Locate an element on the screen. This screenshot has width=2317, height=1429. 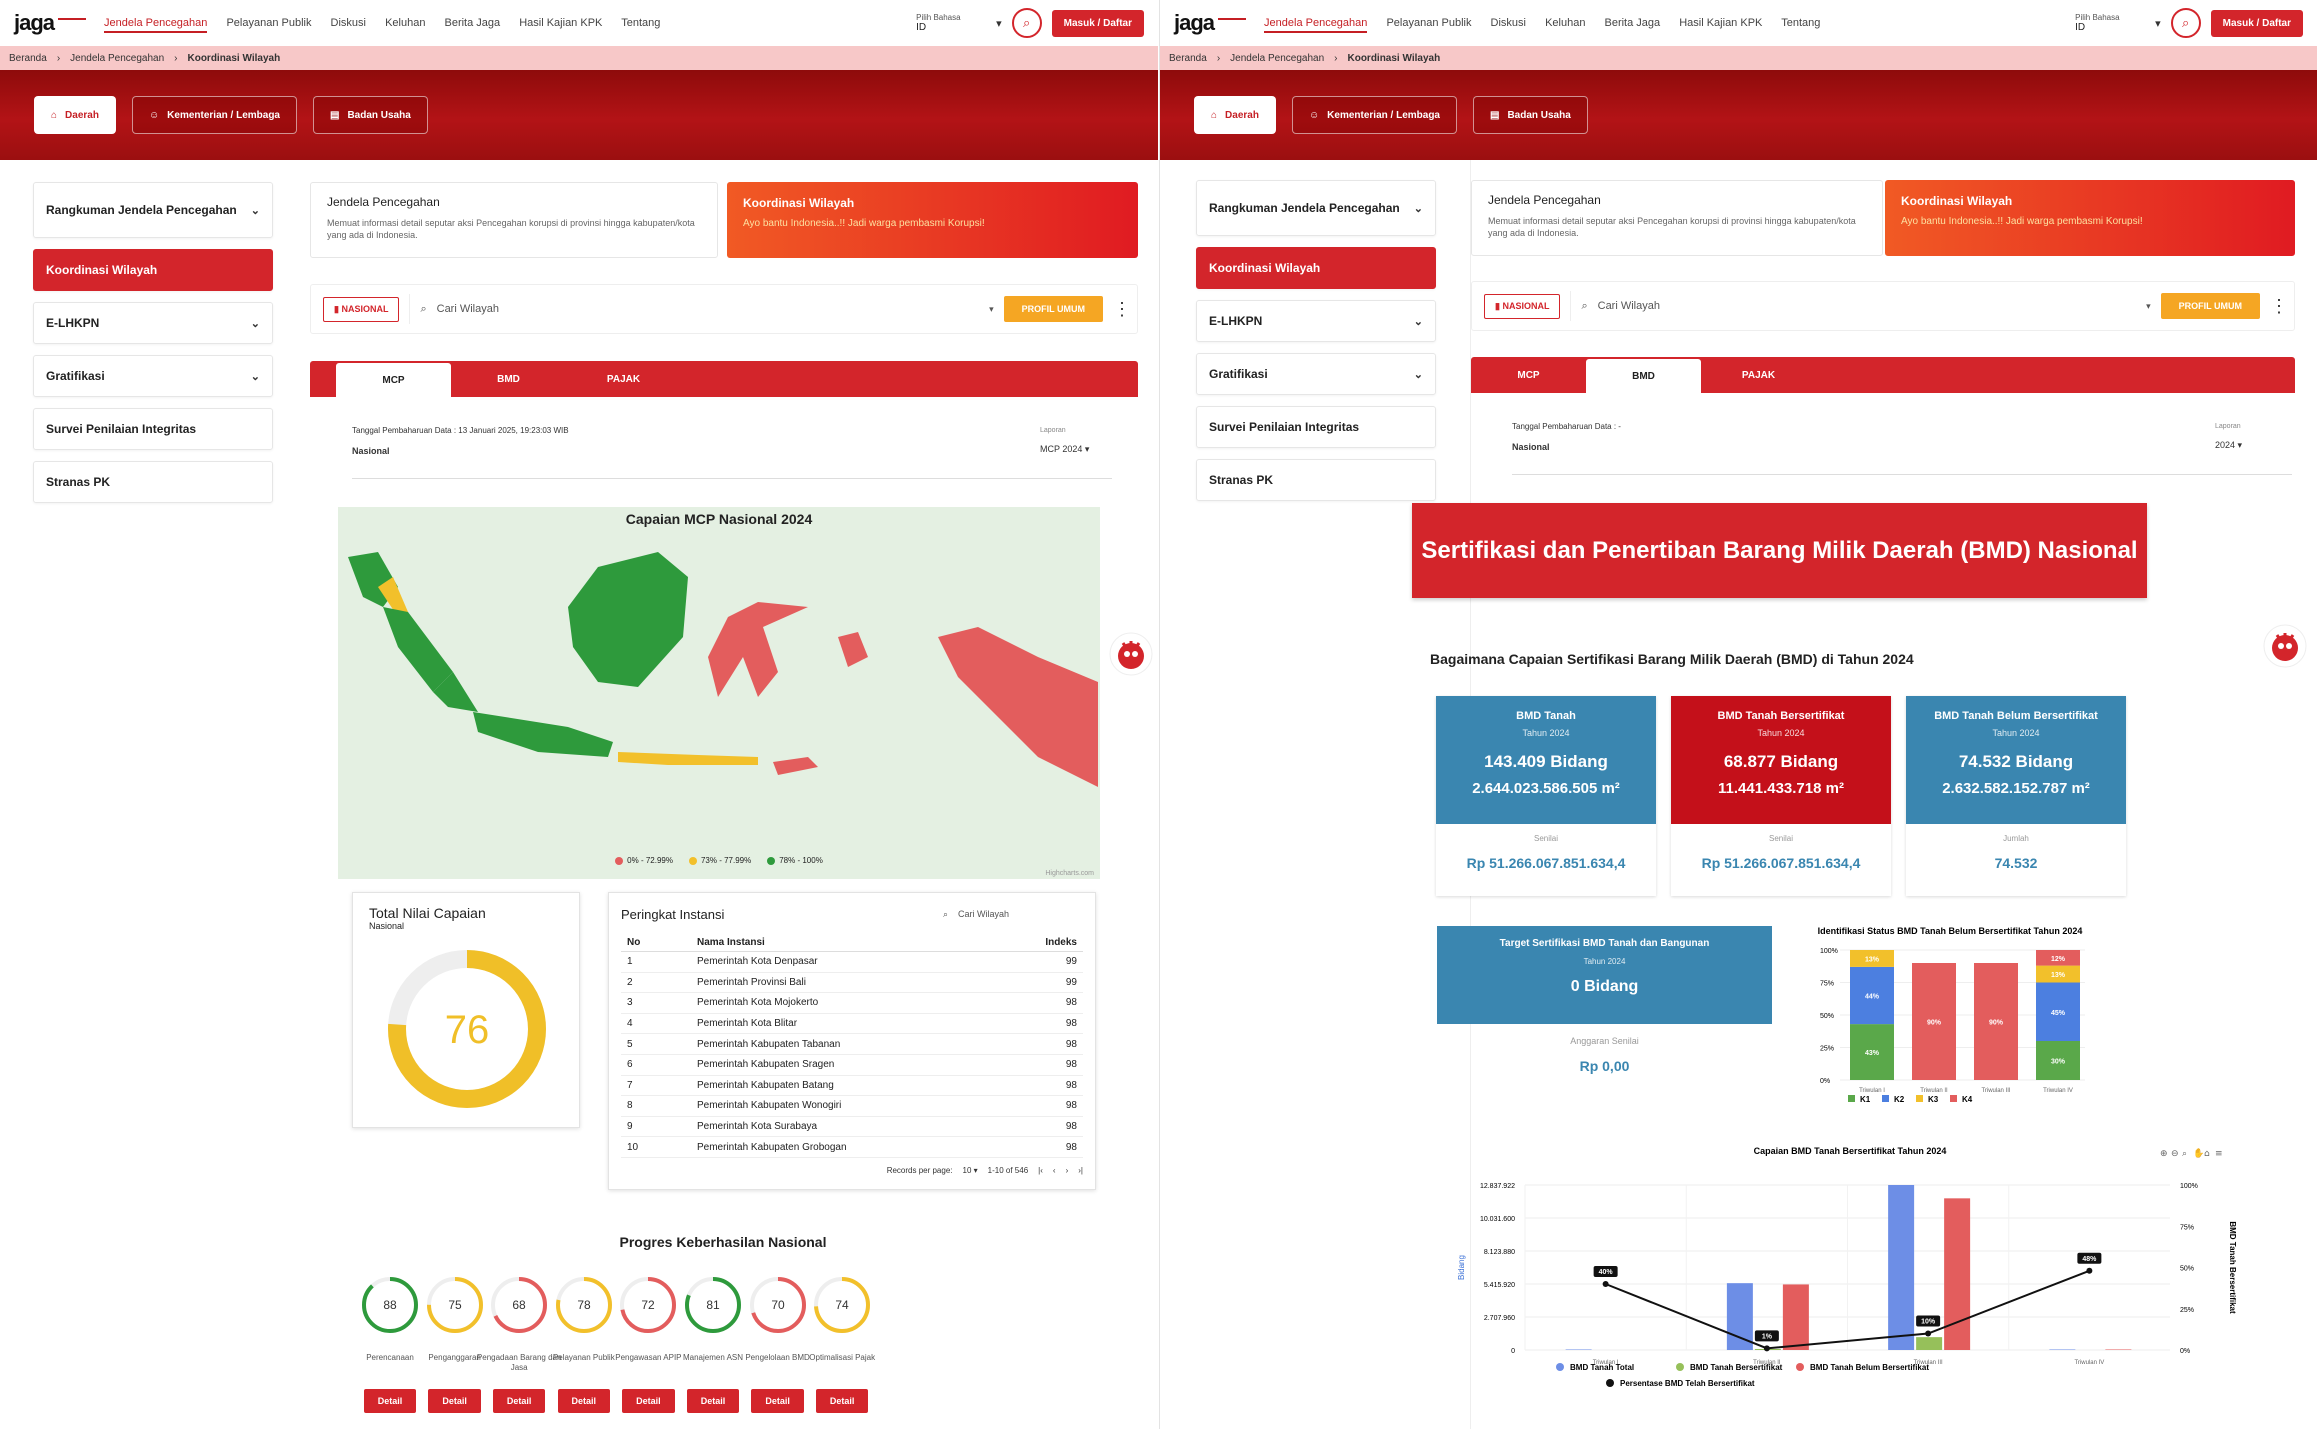
progress-title: Progres Keberhasilan Nasional is located at coordinates (723, 1242).